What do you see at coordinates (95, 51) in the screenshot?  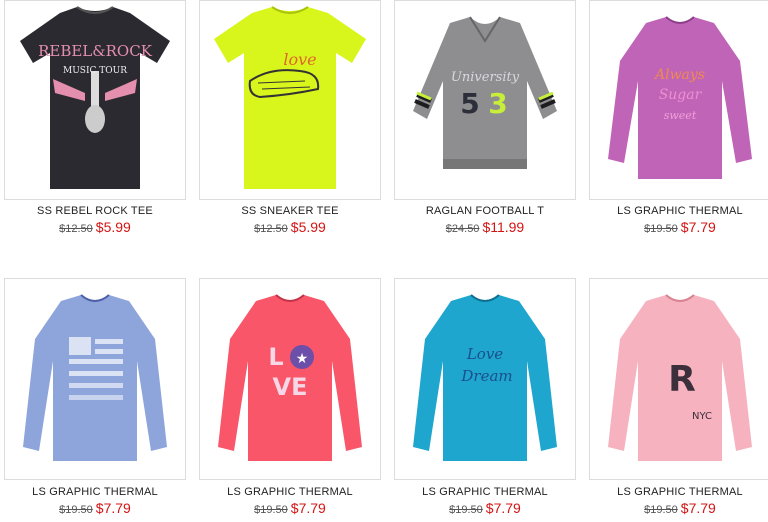 I see `svg-text: REBEL&ROCK` at bounding box center [95, 51].